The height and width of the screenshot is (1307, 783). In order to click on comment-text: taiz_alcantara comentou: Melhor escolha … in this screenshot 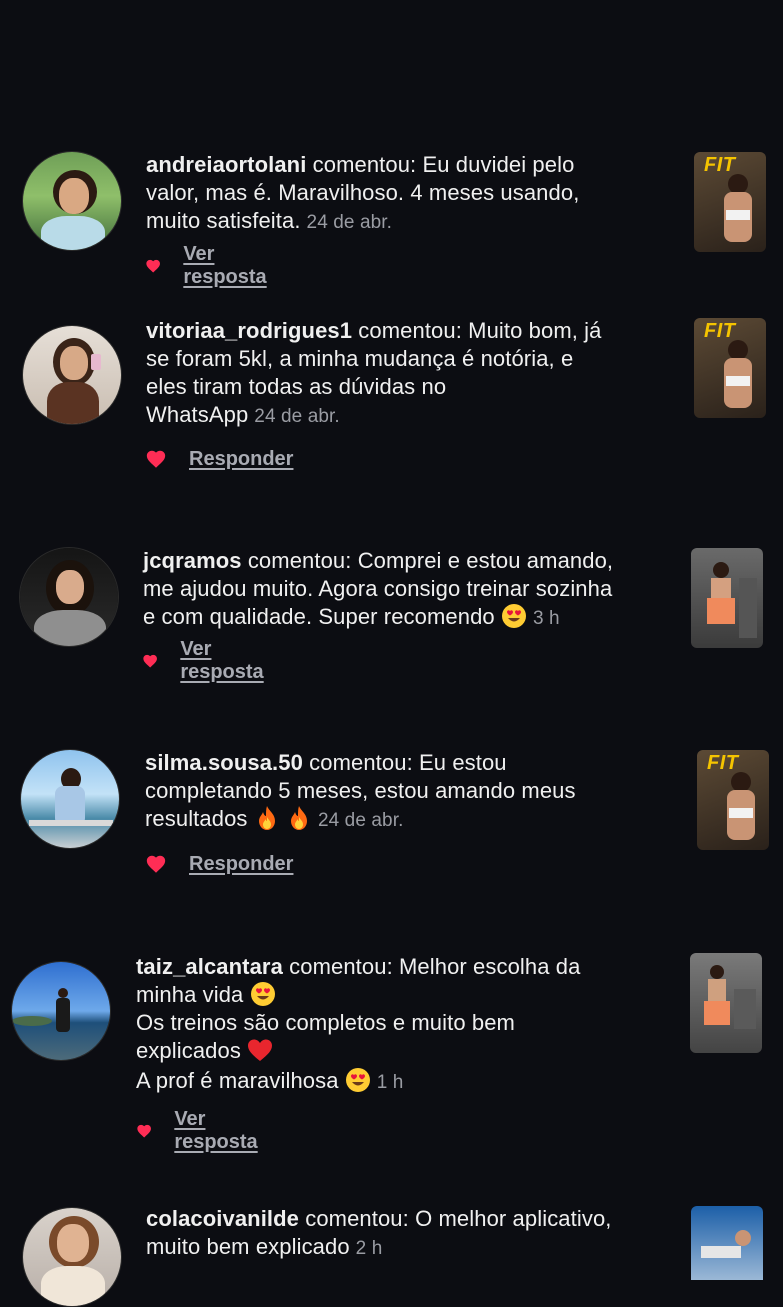, I will do `click(401, 1025)`.